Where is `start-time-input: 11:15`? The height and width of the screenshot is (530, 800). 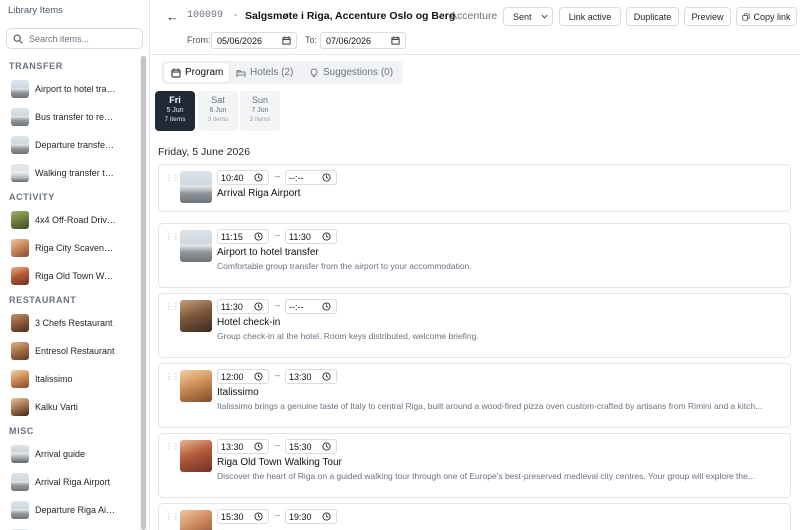 start-time-input: 11:15 is located at coordinates (243, 236).